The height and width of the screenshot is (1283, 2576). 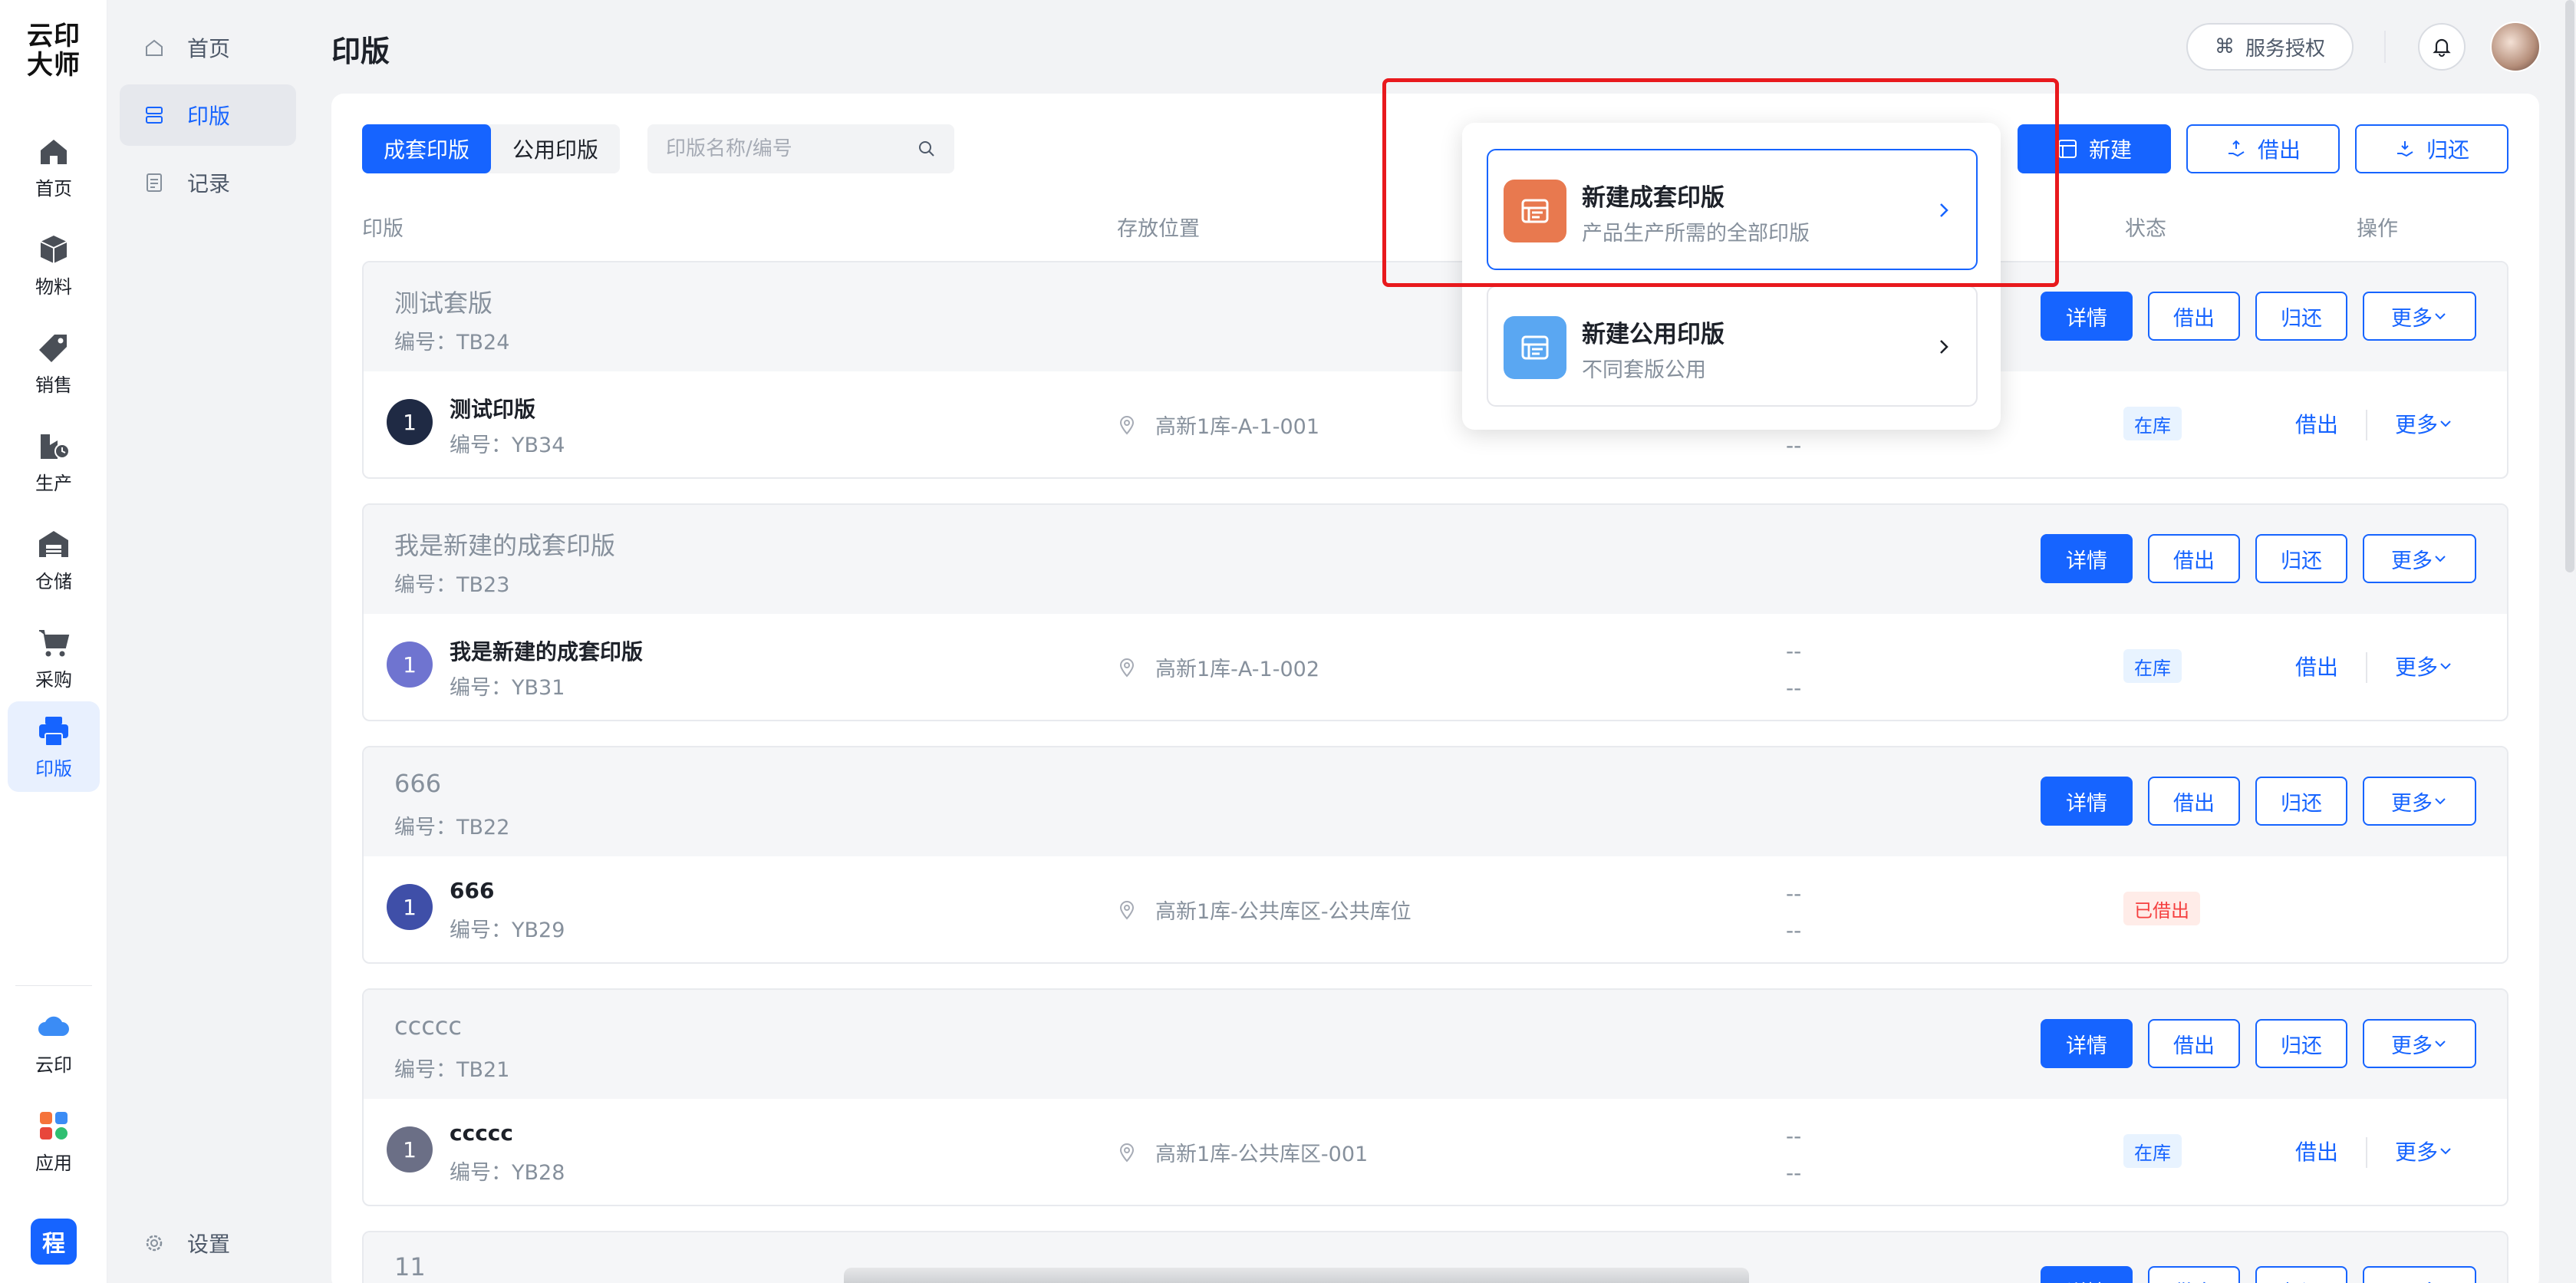 I want to click on user-avatar, so click(x=2515, y=47).